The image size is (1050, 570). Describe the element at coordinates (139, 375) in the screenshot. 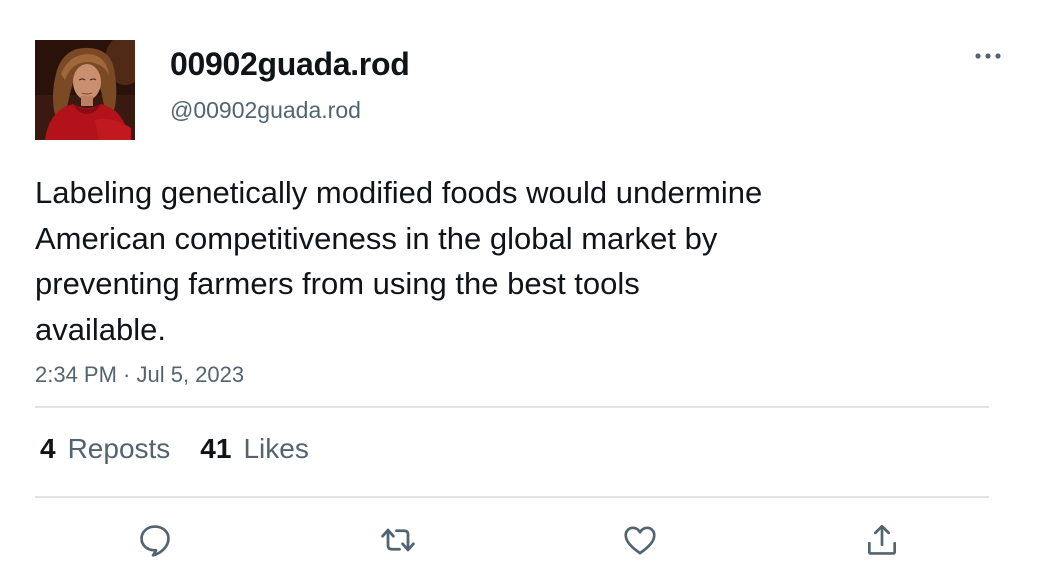

I see `timestamp: 2:34 PM · Jul 5, 2023` at that location.